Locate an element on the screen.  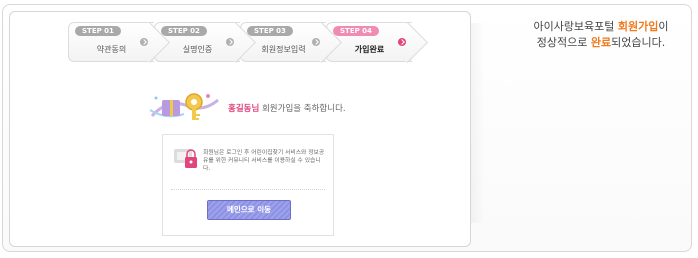
step-1-label: 약관동의 is located at coordinates (111, 49).